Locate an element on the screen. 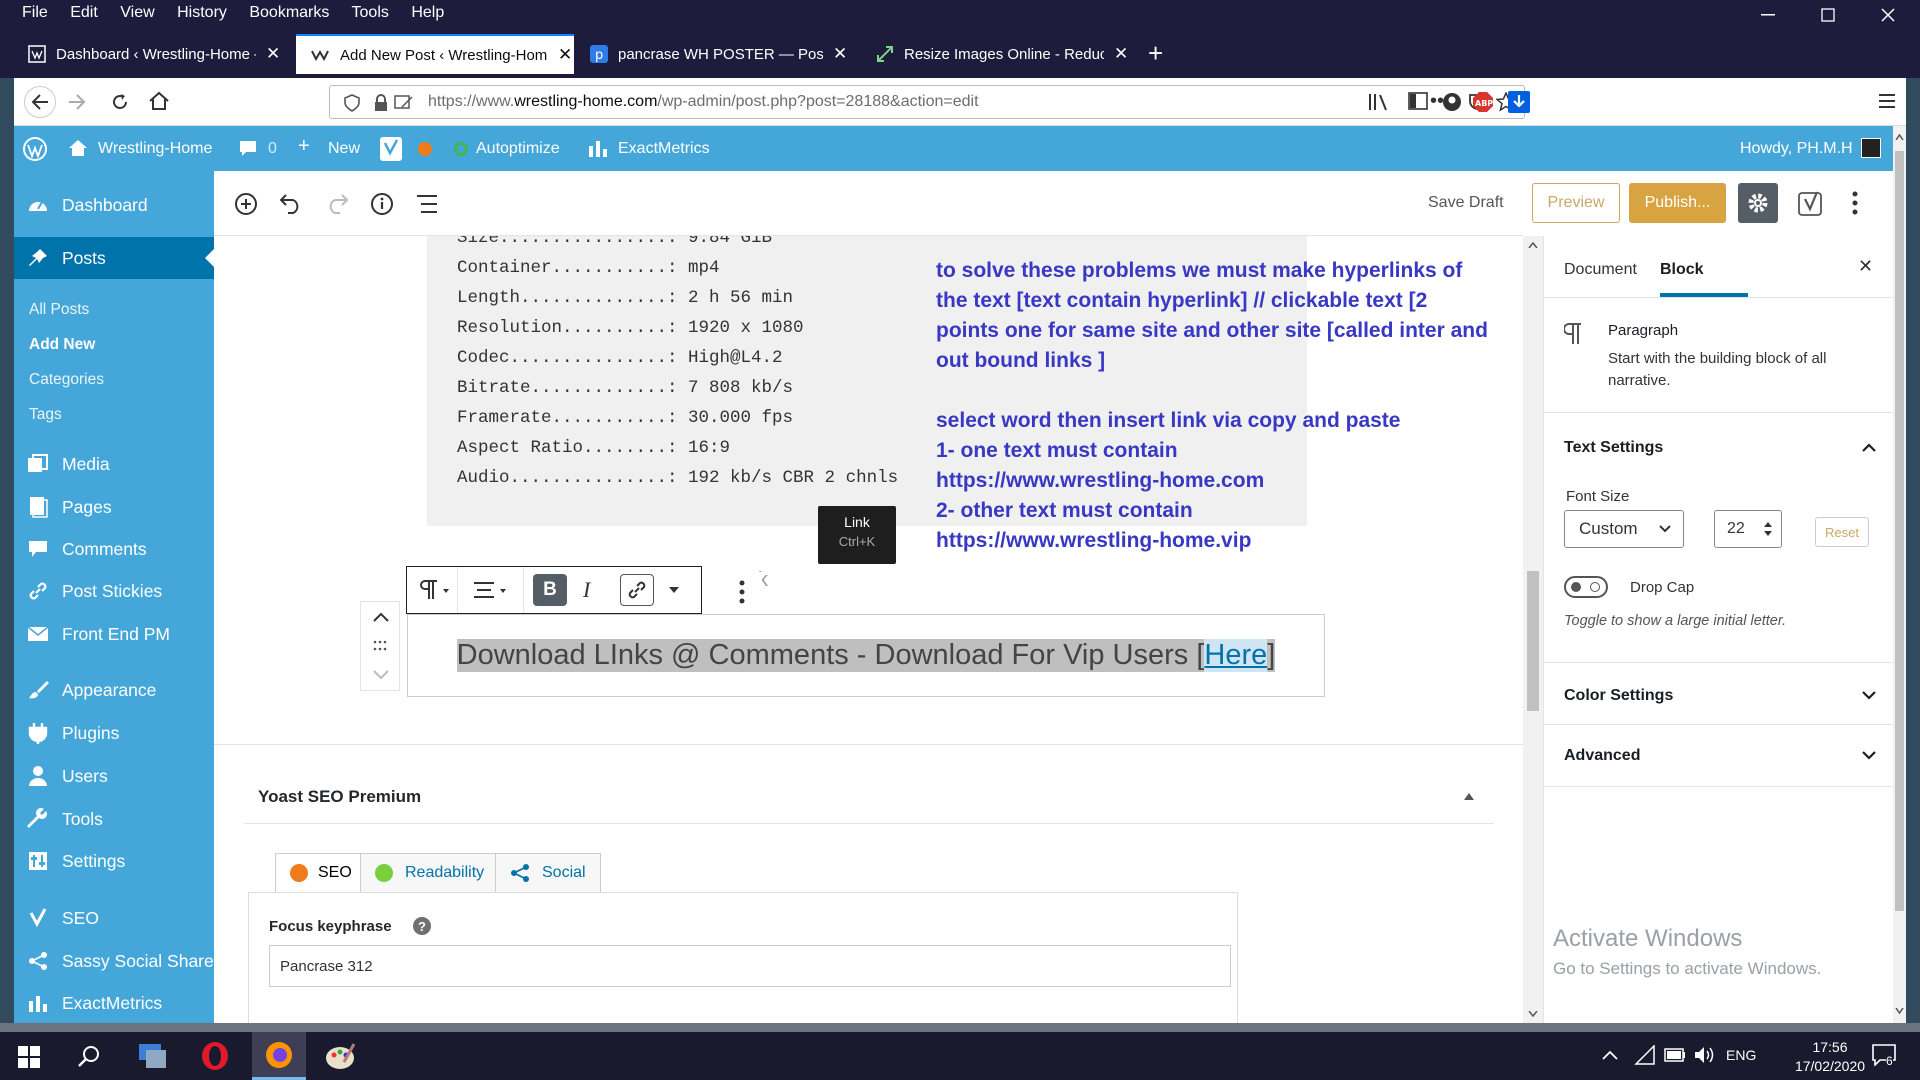  site-name-link: Wrestling-Home is located at coordinates (155, 149).